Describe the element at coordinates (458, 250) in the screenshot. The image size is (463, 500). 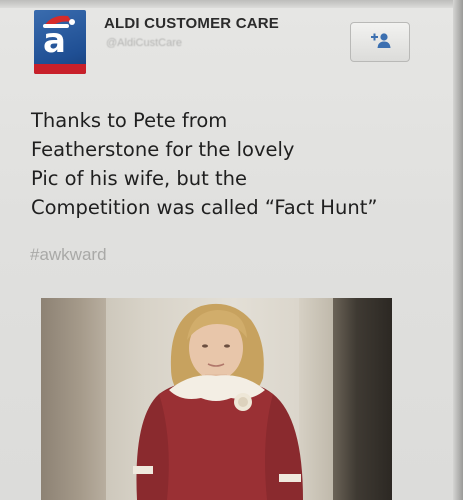
I see `screen-edge-right` at that location.